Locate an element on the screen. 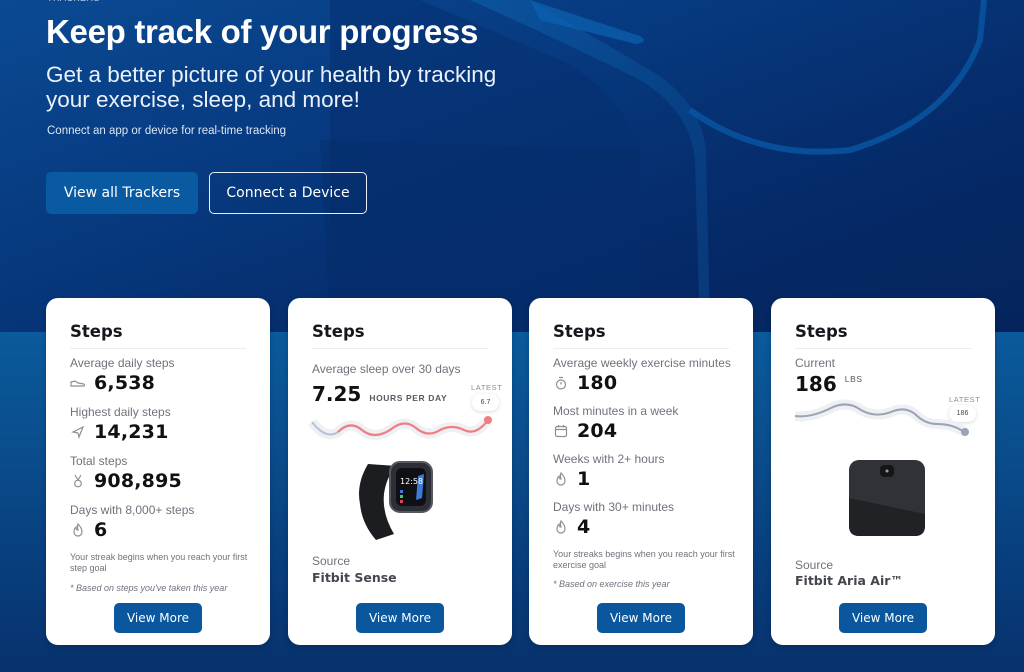 This screenshot has width=1024, height=672. stat-label: Total steps is located at coordinates (99, 461).